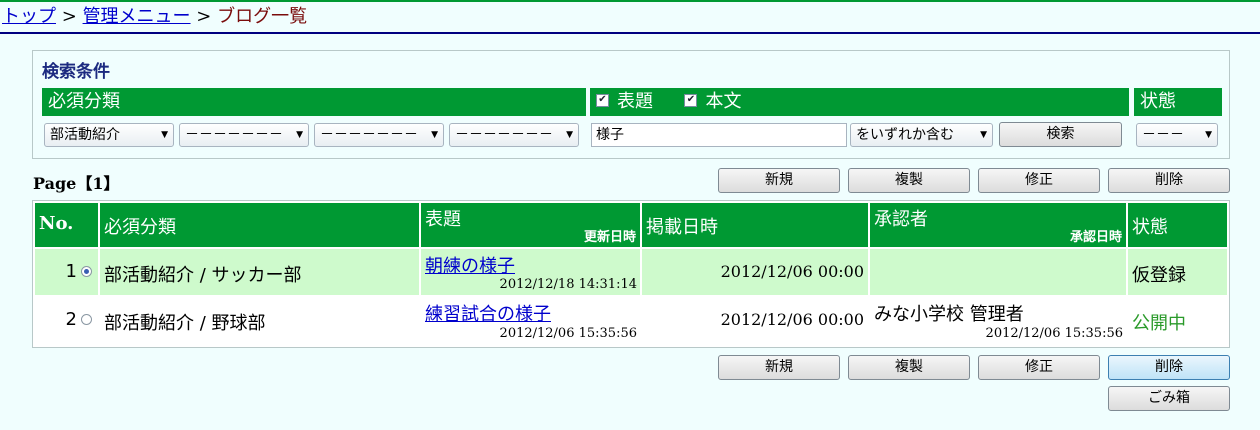 This screenshot has height=430, width=1260. I want to click on breadcrumb-current: ブログ一覧, so click(262, 16).